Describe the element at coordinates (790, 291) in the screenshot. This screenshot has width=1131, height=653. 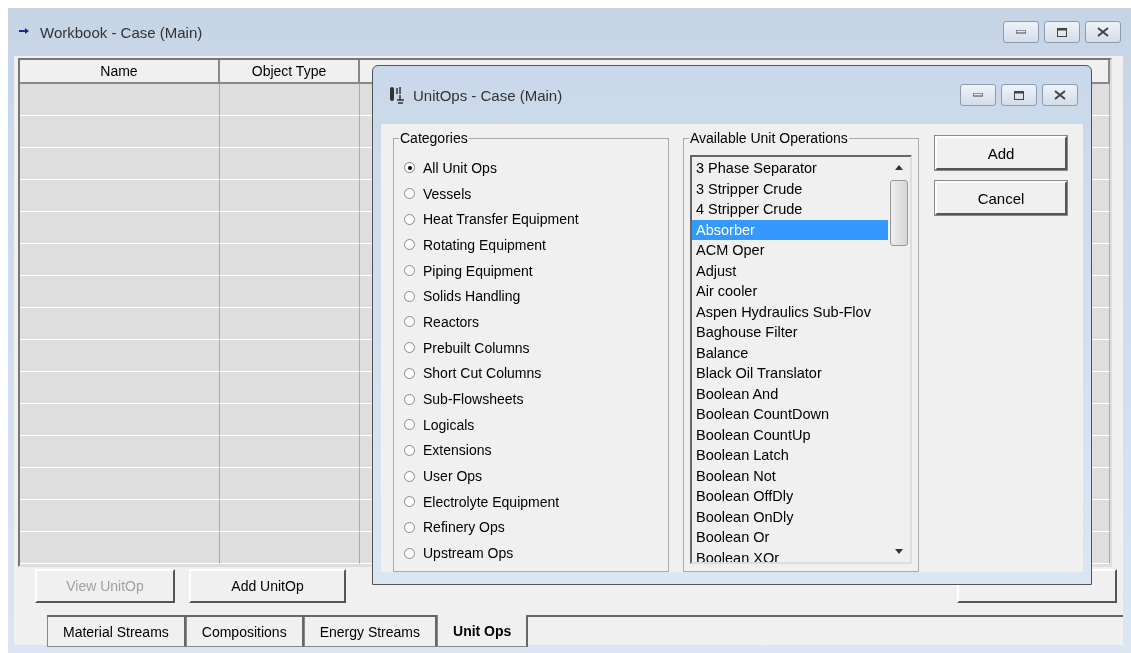
I see `list-item: Air cooler` at that location.